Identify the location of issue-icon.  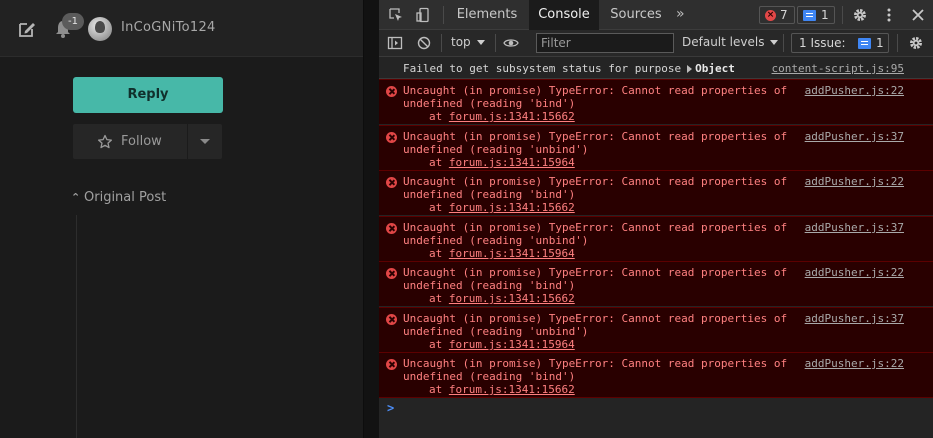
(864, 43).